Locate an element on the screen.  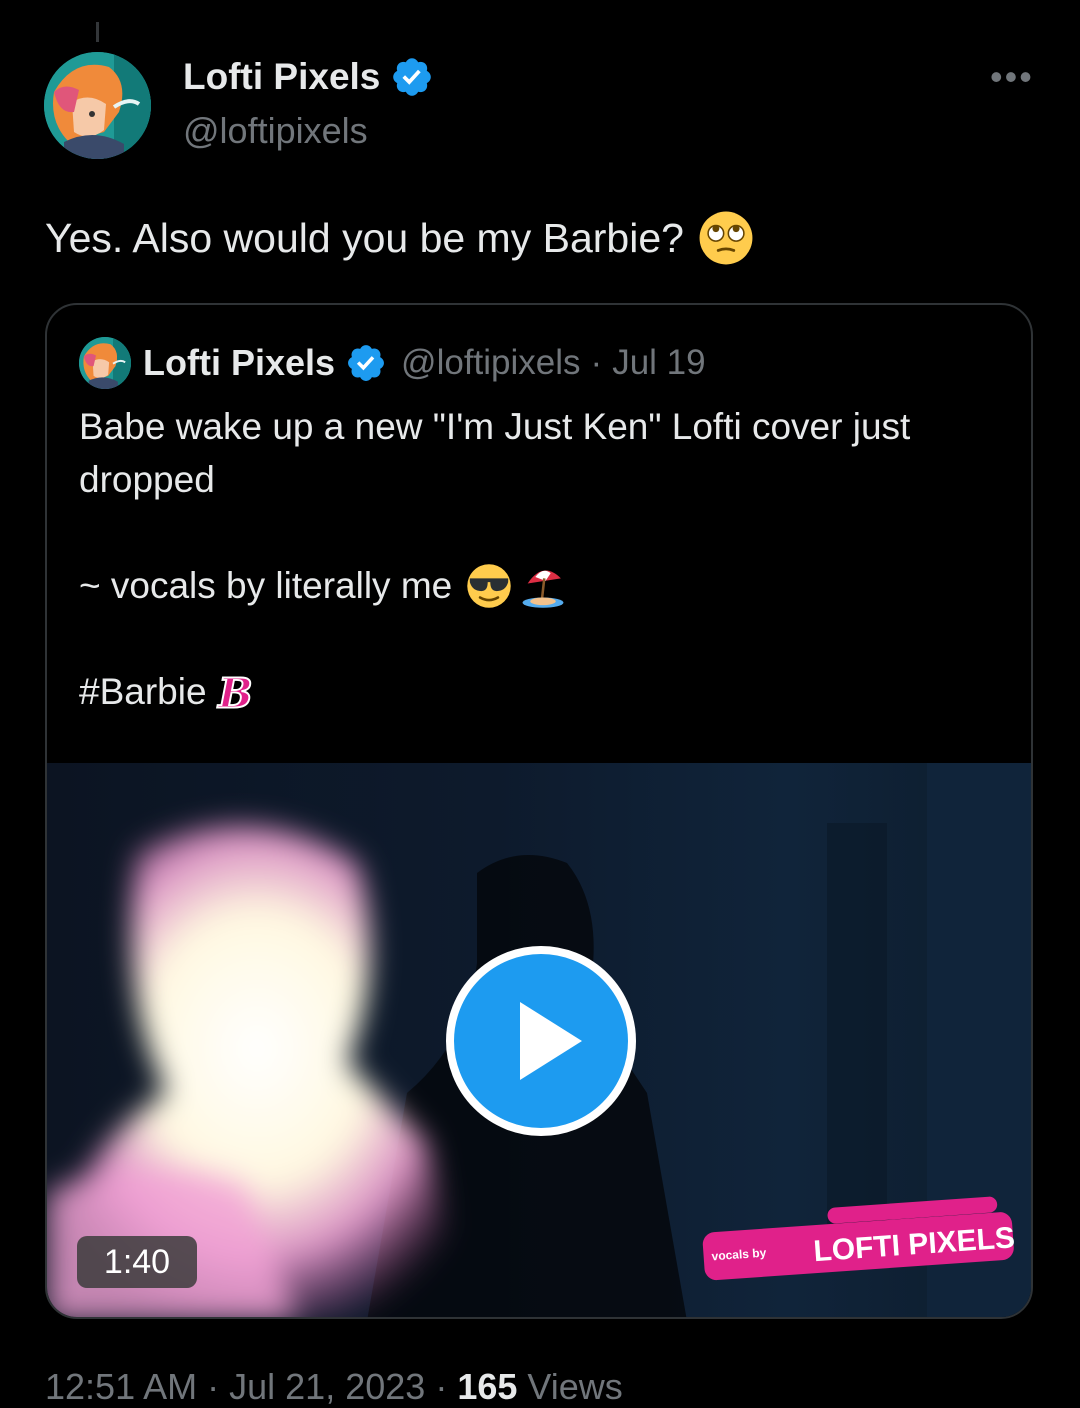
play-button is located at coordinates (541, 1041).